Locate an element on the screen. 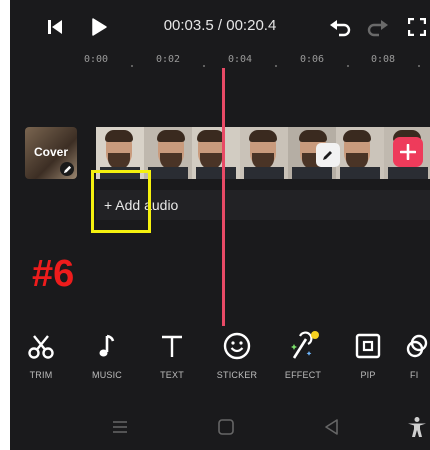 This screenshot has width=430, height=450. add-clip-button is located at coordinates (408, 152).